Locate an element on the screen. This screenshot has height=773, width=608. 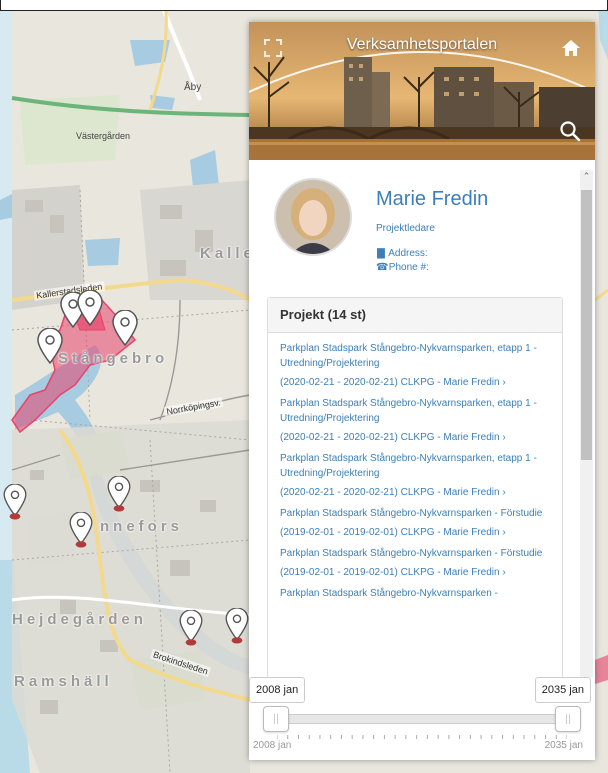
map-district-kalle: Kalle is located at coordinates (228, 253).